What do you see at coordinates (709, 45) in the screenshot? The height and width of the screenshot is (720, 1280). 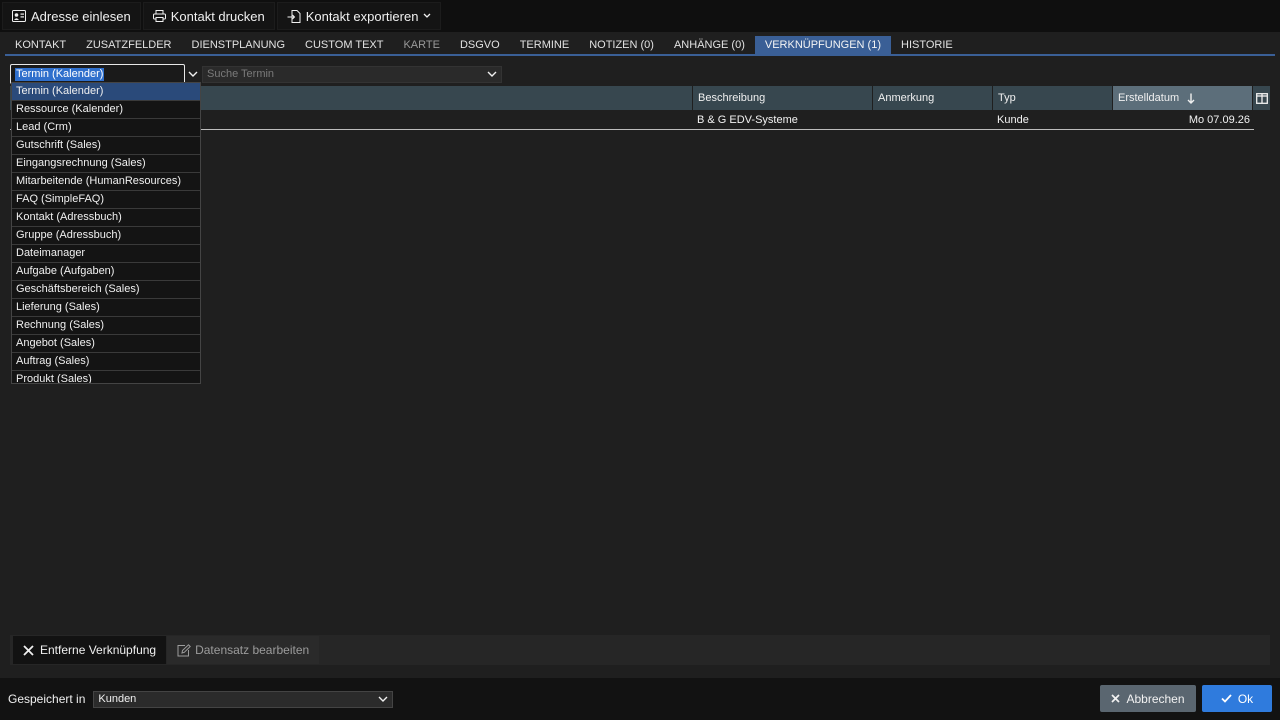 I see `tab-anhaenge: ANHÄNGE (0)` at bounding box center [709, 45].